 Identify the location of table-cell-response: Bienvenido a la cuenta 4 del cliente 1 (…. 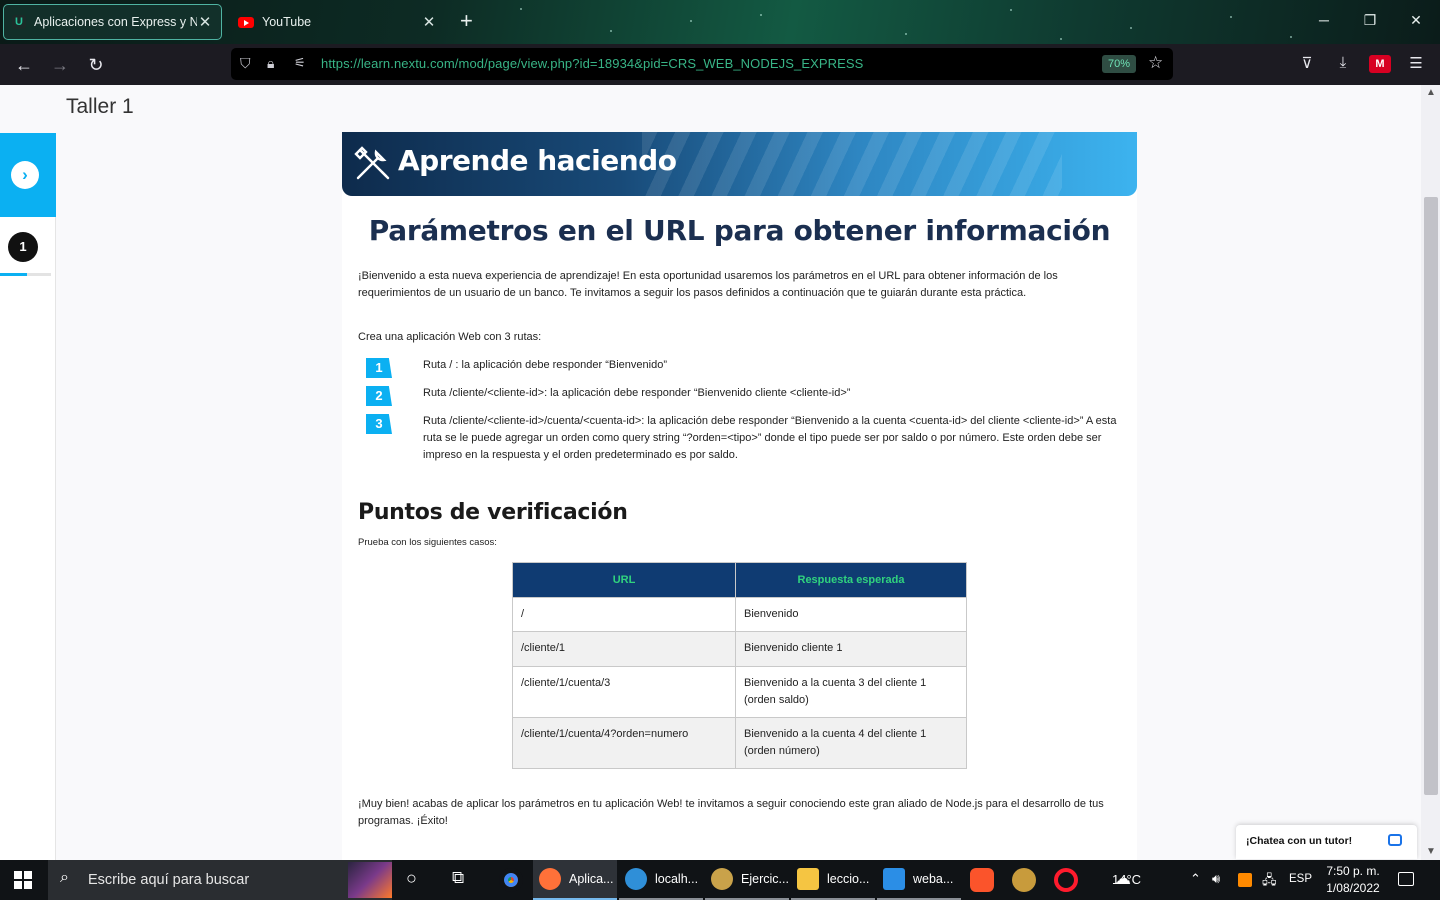
(851, 743).